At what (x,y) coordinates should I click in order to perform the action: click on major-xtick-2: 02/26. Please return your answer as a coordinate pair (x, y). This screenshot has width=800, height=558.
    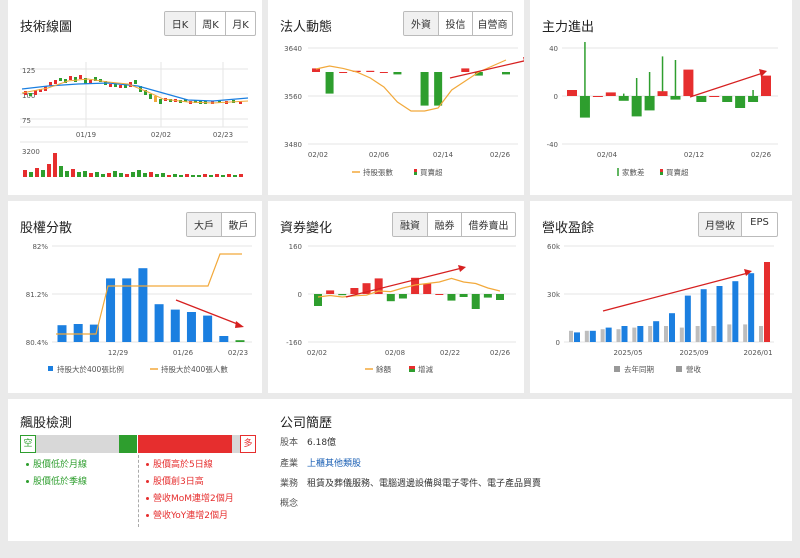
    Looking at the image, I should click on (761, 155).